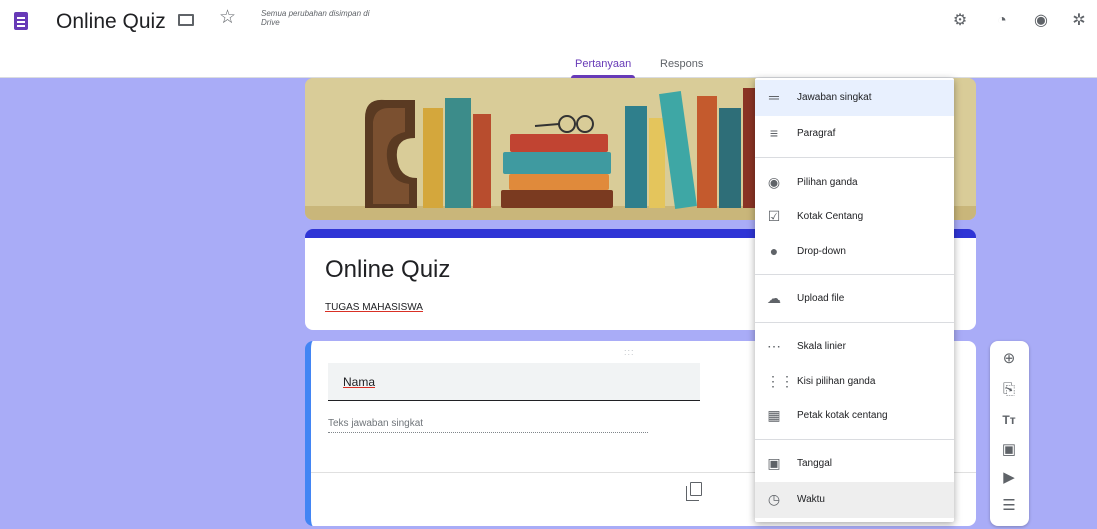 This screenshot has width=1097, height=529. What do you see at coordinates (387, 270) in the screenshot?
I see `form-title: Online Quiz` at bounding box center [387, 270].